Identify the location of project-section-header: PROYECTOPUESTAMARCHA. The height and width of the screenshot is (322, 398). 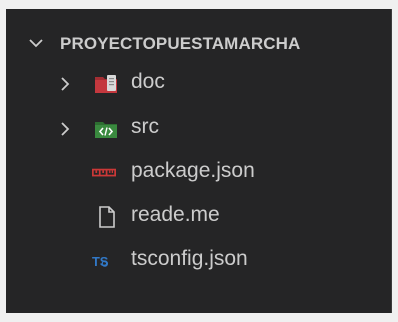
(199, 43).